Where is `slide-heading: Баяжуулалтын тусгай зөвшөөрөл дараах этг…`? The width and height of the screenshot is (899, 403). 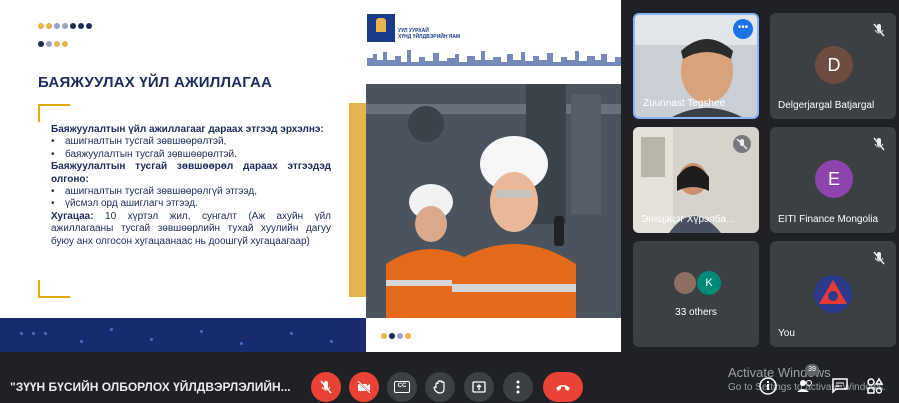
slide-heading: Баяжуулалтын тусгай зөвшөөрөл дараах этг… is located at coordinates (191, 173).